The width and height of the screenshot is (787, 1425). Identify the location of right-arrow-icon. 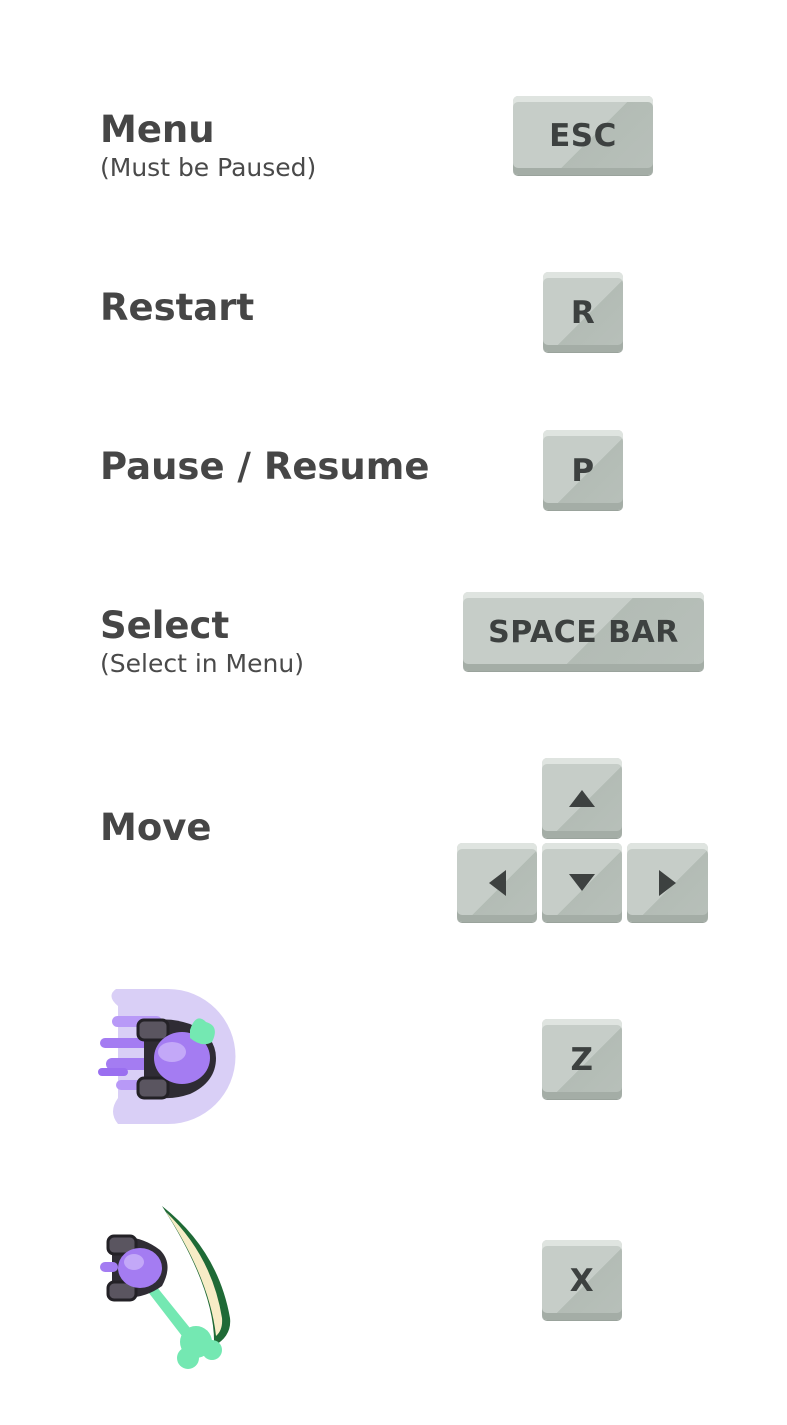
(667, 882).